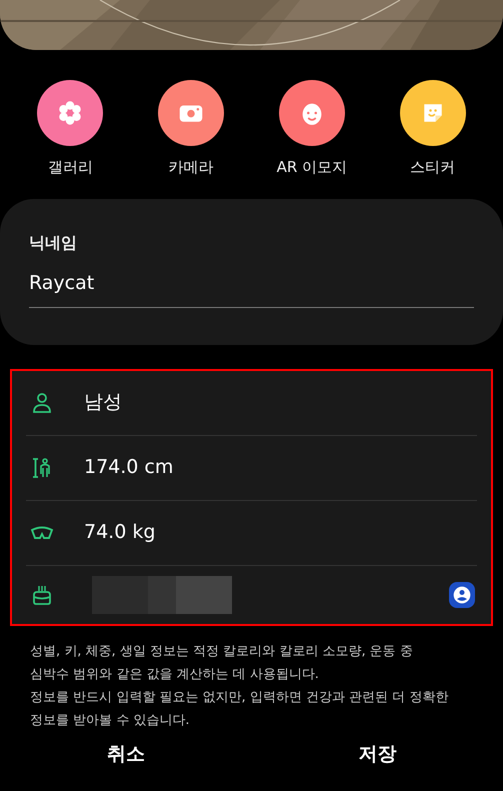  What do you see at coordinates (103, 402) in the screenshot?
I see `profile-value: 남성` at bounding box center [103, 402].